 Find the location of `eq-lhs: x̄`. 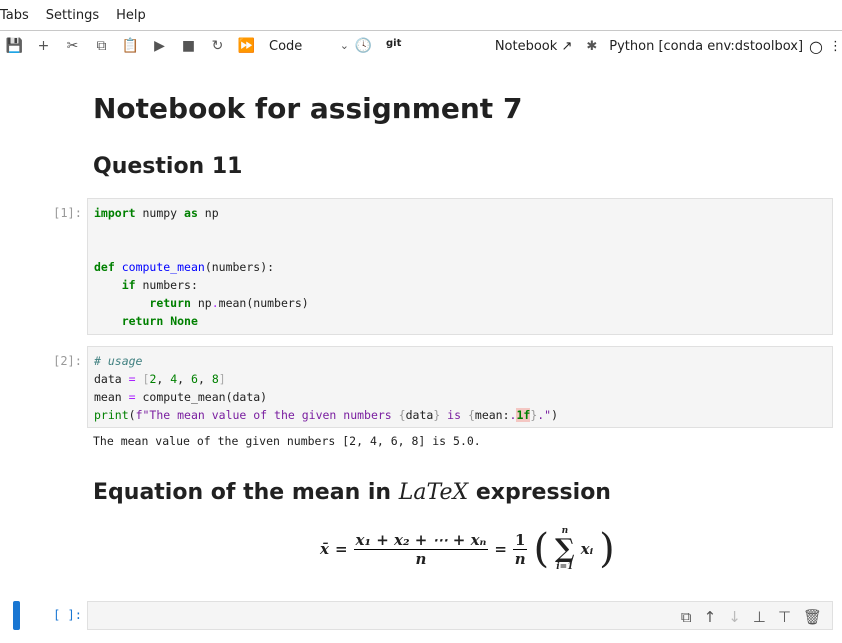

eq-lhs: x̄ is located at coordinates (324, 549).